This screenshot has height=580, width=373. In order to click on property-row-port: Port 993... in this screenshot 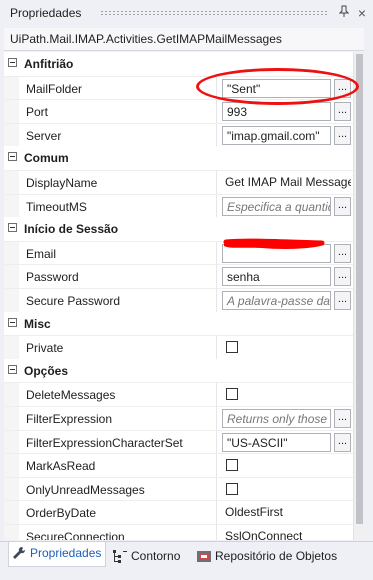, I will do `click(178, 111)`.